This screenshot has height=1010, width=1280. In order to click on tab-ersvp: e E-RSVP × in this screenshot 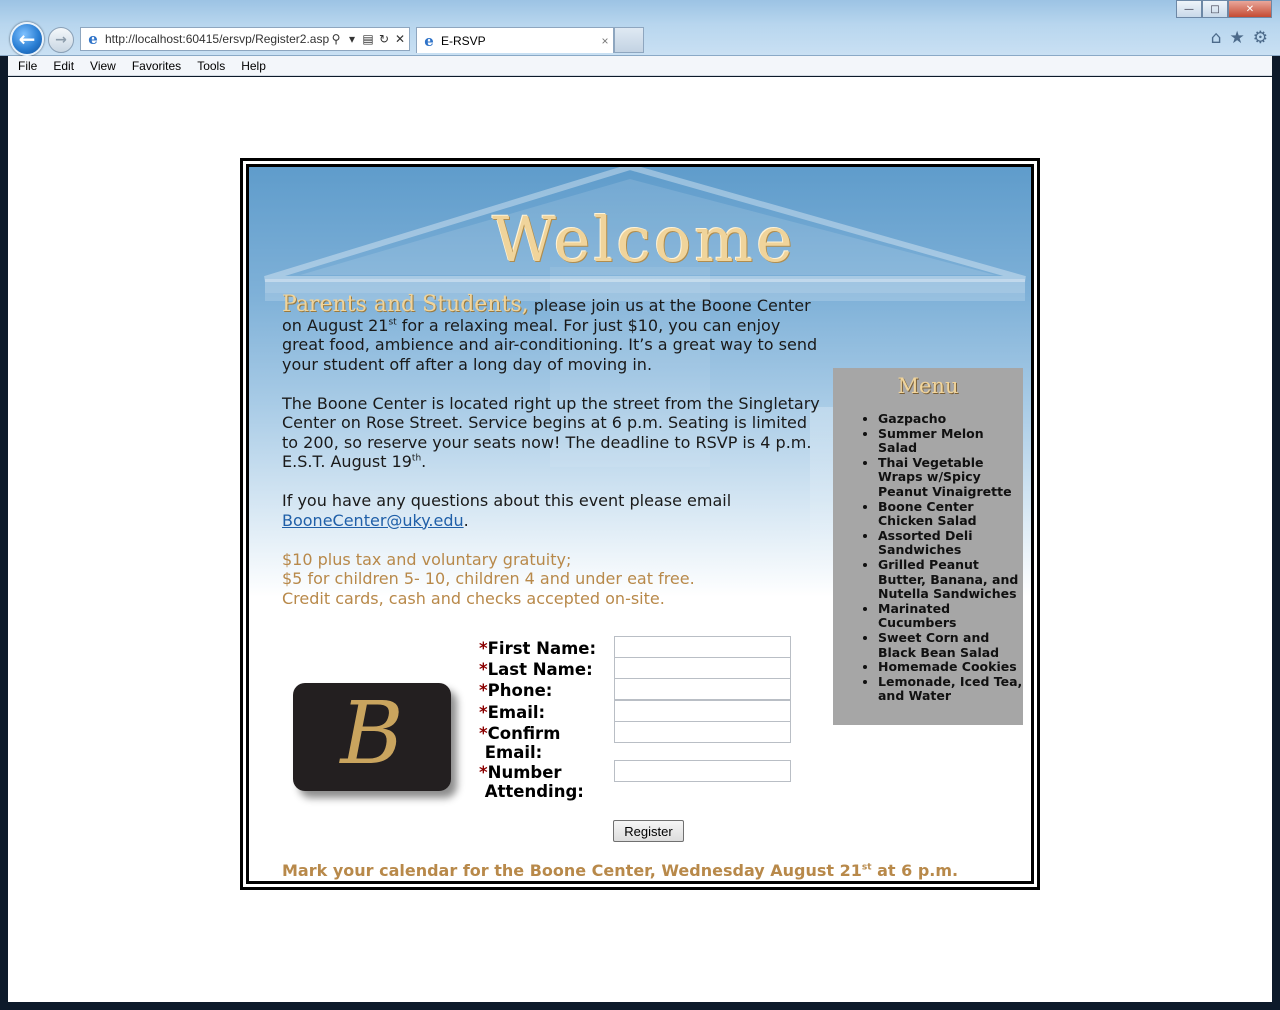, I will do `click(515, 40)`.